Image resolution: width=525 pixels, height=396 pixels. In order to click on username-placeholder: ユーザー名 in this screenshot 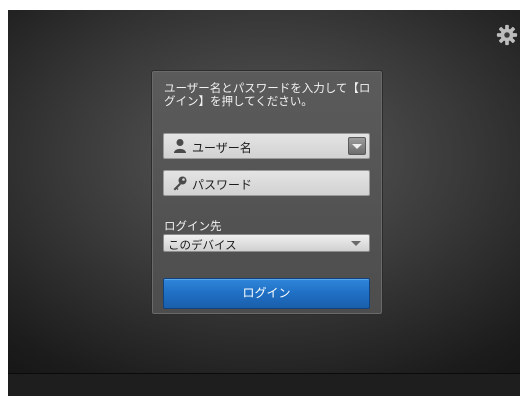, I will do `click(222, 148)`.